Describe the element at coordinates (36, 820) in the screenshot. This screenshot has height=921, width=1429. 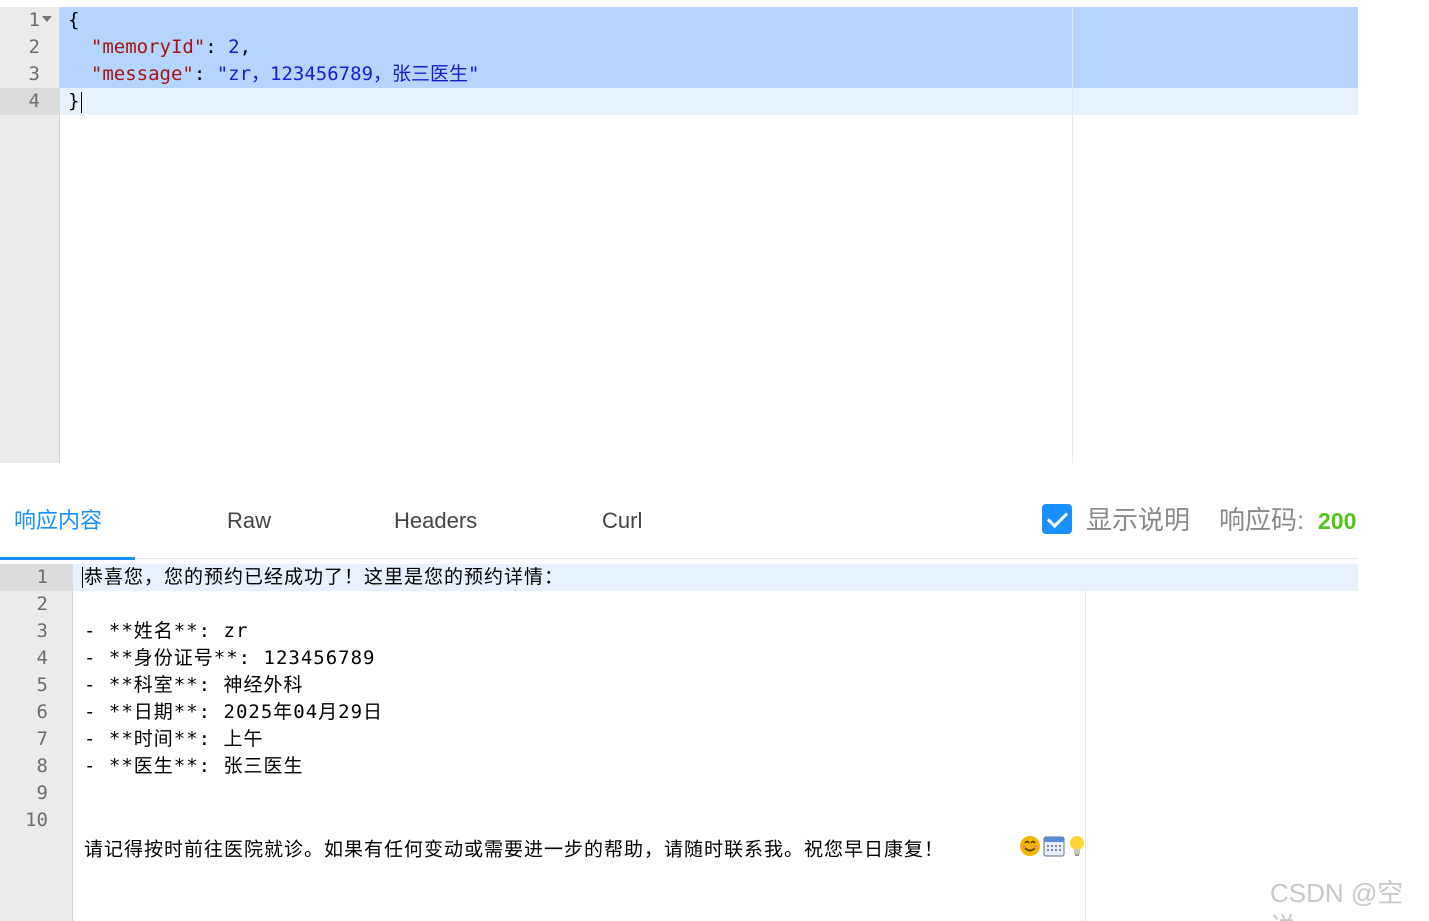
I see `line-number: 10` at that location.